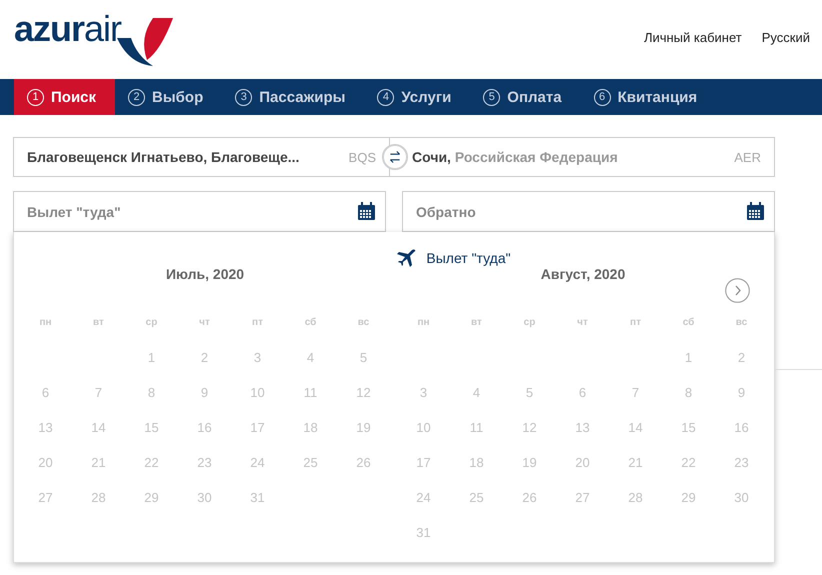  Describe the element at coordinates (362, 157) in the screenshot. I see `airport-code: BQS` at that location.